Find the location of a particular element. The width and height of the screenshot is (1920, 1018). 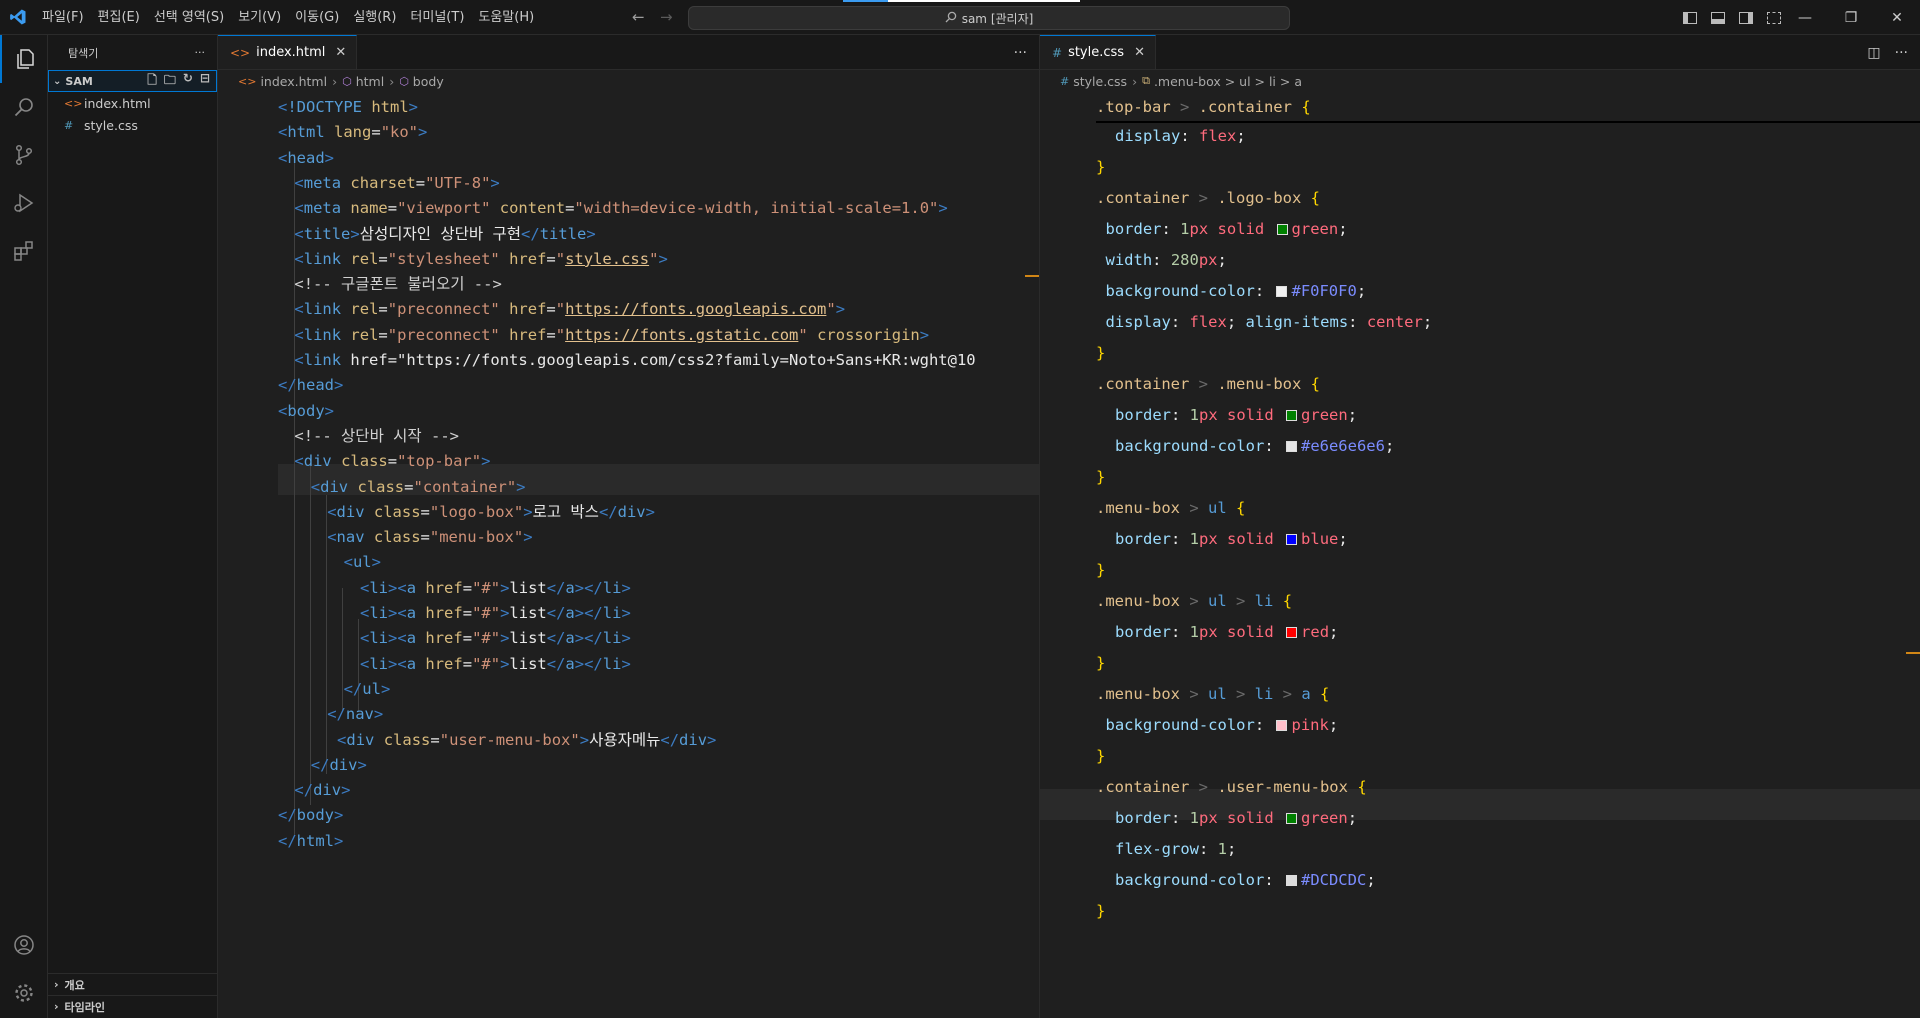

tab-label: style.css is located at coordinates (1096, 52).